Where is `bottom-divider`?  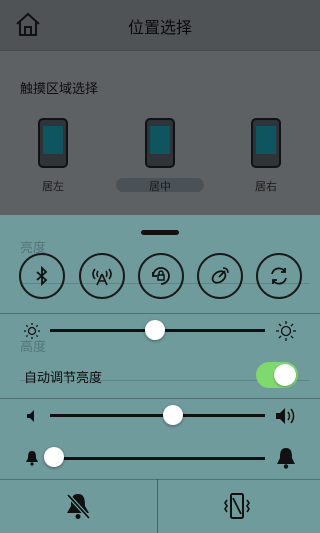 bottom-divider is located at coordinates (157, 506).